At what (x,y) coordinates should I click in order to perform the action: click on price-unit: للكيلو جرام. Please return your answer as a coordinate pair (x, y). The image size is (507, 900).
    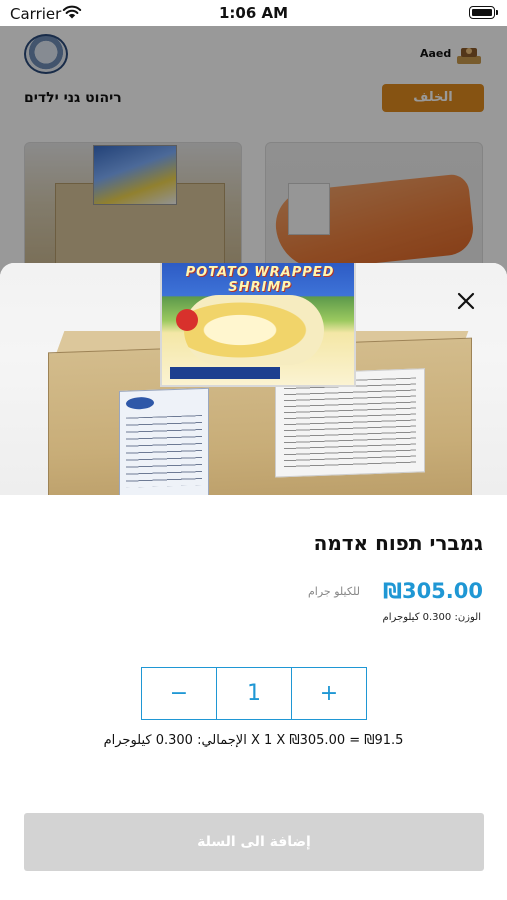
    Looking at the image, I should click on (334, 591).